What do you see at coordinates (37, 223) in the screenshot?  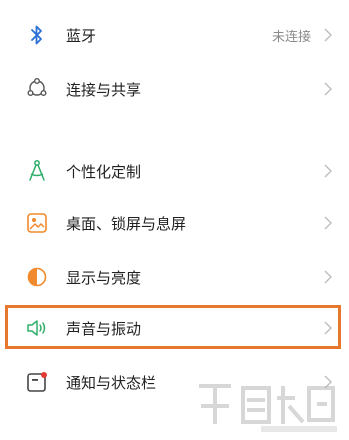 I see `wallpaper-icon` at bounding box center [37, 223].